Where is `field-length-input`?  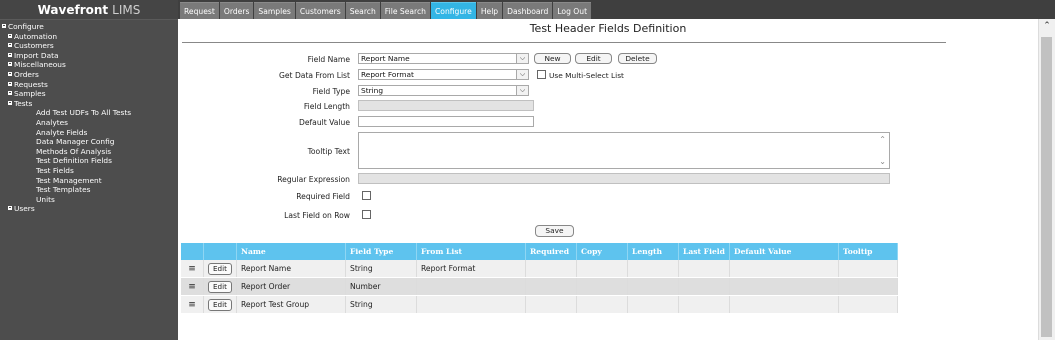 field-length-input is located at coordinates (446, 105).